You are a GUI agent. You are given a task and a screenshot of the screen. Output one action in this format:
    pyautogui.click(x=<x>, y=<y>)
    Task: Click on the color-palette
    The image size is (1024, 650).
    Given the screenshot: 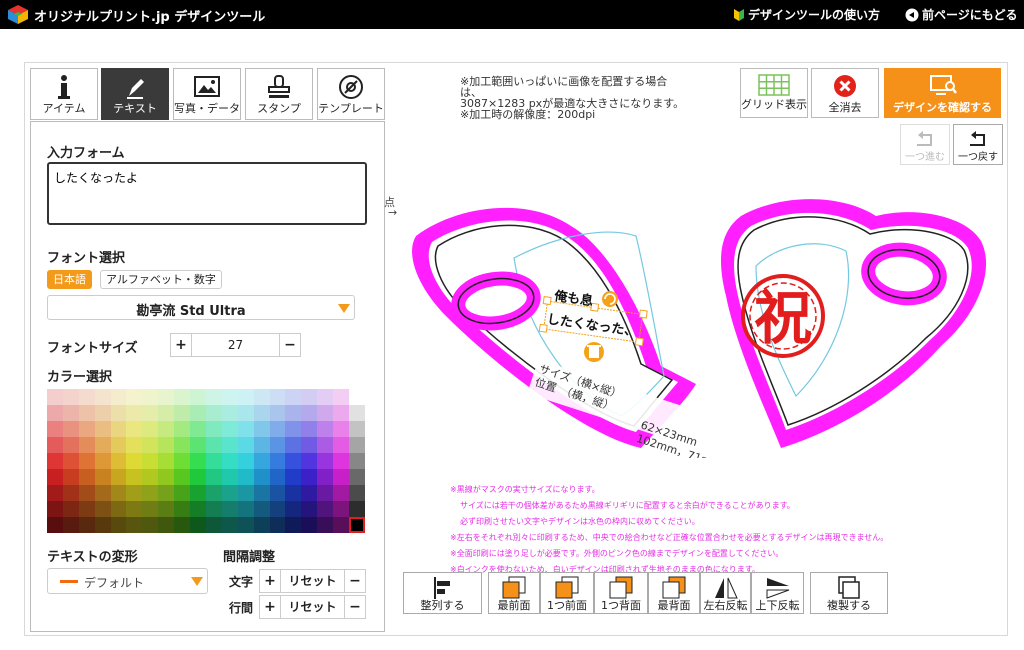 What is the action you would take?
    pyautogui.click(x=206, y=461)
    